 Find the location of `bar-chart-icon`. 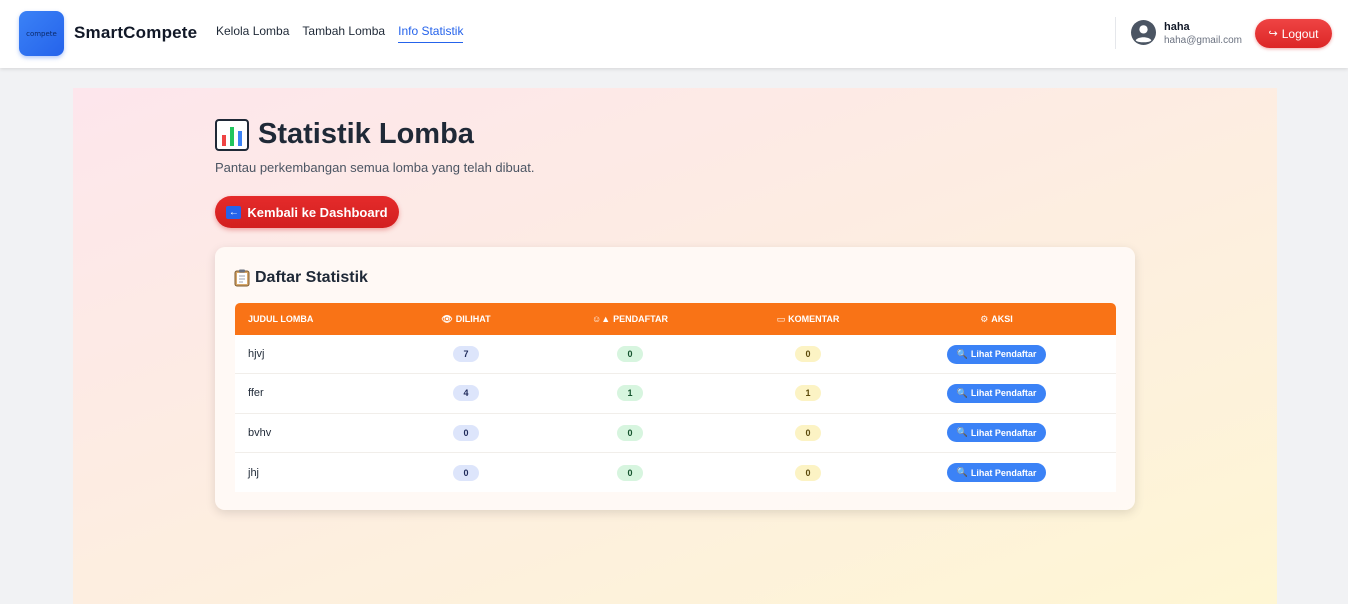

bar-chart-icon is located at coordinates (232, 134).